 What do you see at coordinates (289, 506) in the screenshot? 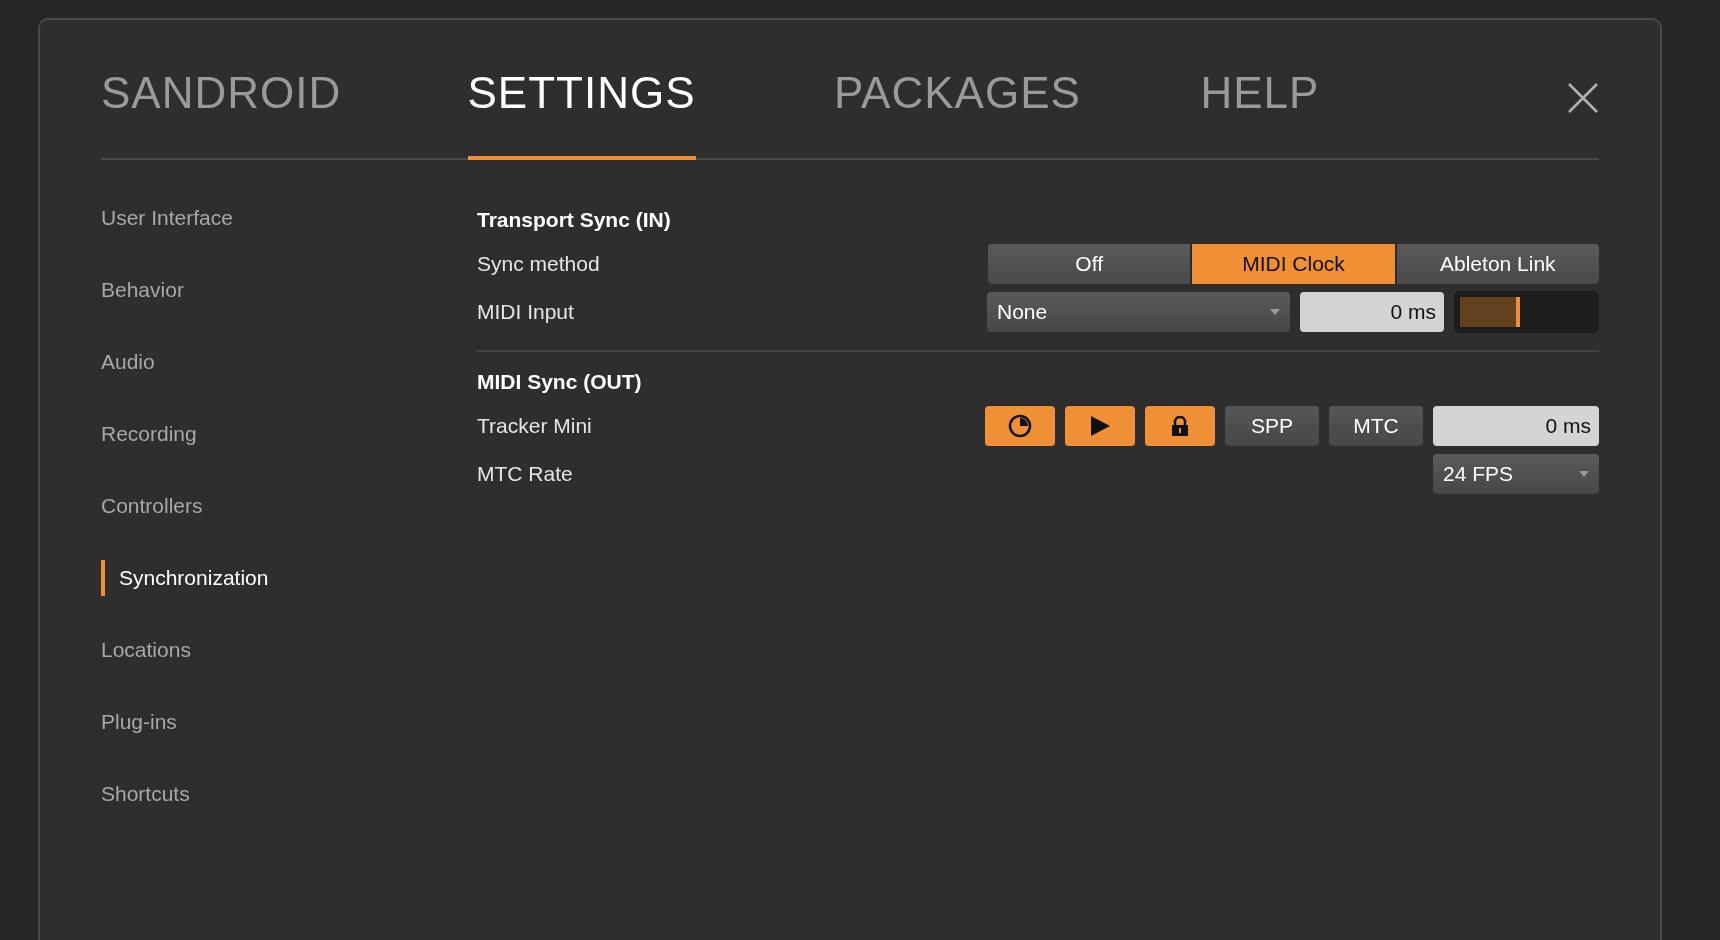
I see `sidebar-item: Controllers` at bounding box center [289, 506].